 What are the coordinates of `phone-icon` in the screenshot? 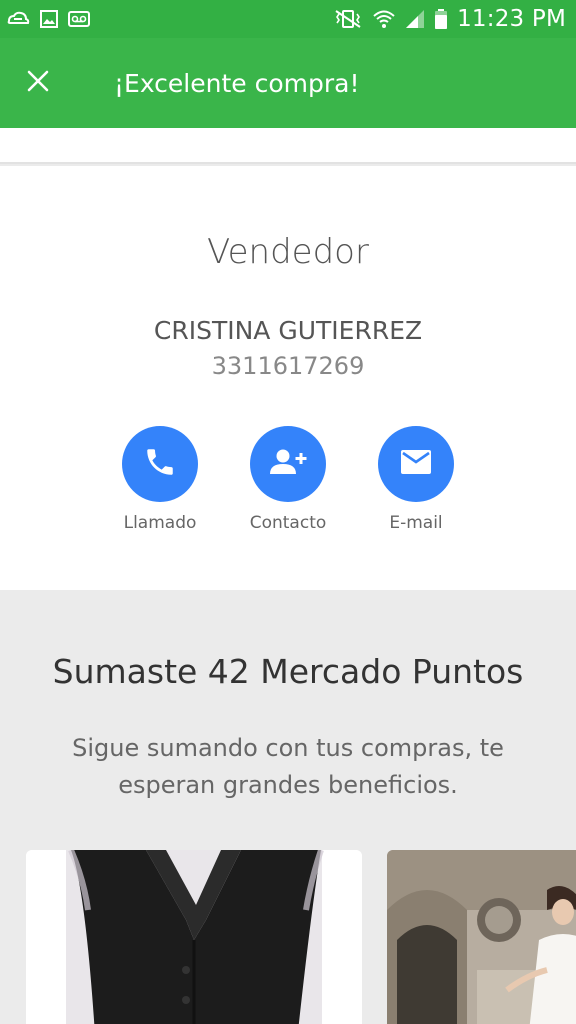 It's located at (160, 464).